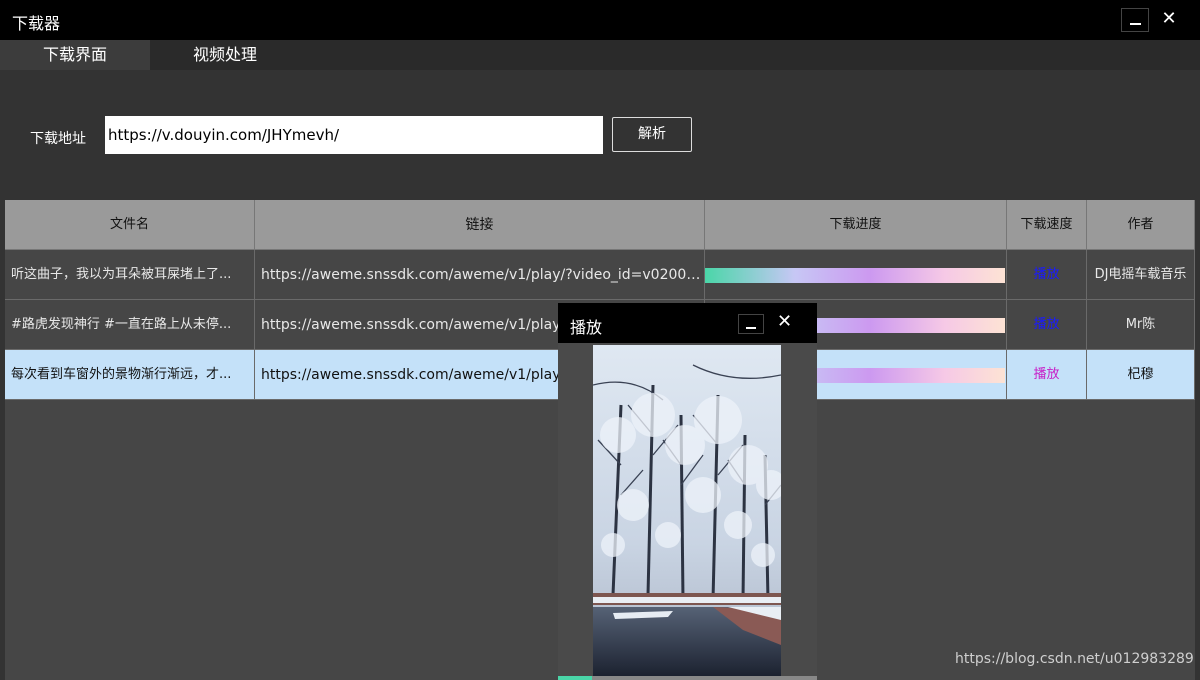 This screenshot has height=680, width=1200. Describe the element at coordinates (1074, 659) in the screenshot. I see `watermark: https://blog.csdn.net/u012983289` at that location.